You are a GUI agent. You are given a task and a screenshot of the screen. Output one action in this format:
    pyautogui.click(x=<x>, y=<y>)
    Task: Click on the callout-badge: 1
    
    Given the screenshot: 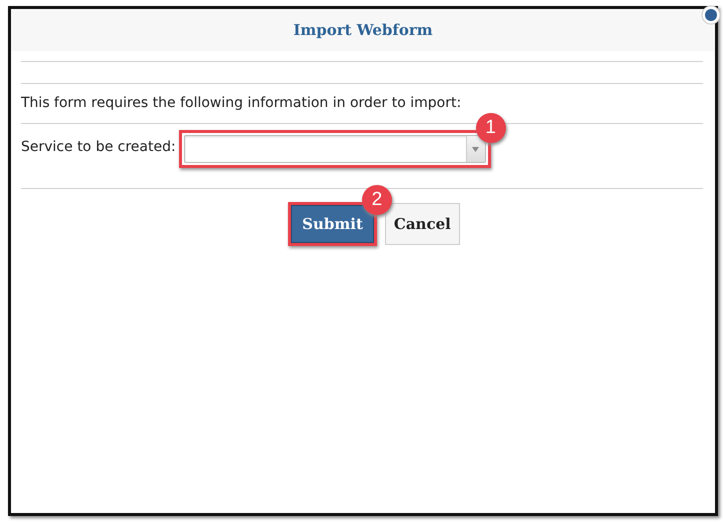 What is the action you would take?
    pyautogui.click(x=491, y=128)
    